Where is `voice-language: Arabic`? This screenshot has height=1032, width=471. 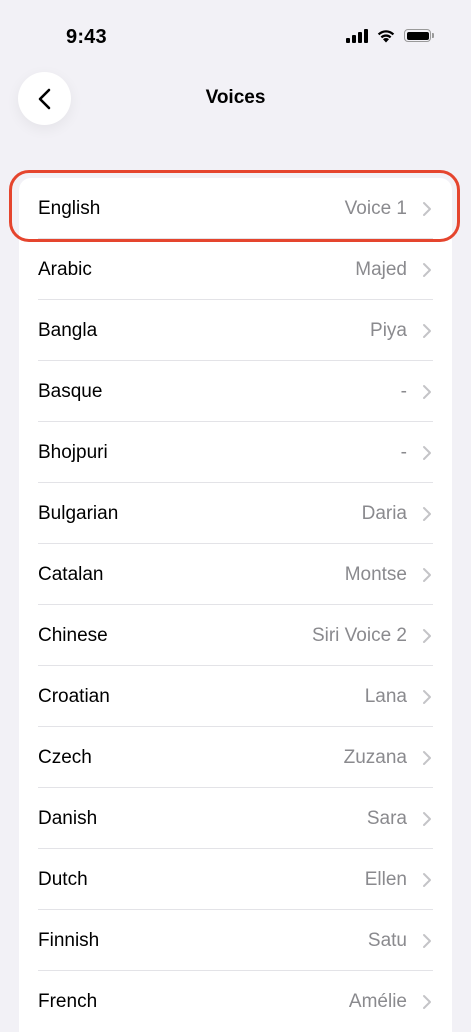
voice-language: Arabic is located at coordinates (65, 269).